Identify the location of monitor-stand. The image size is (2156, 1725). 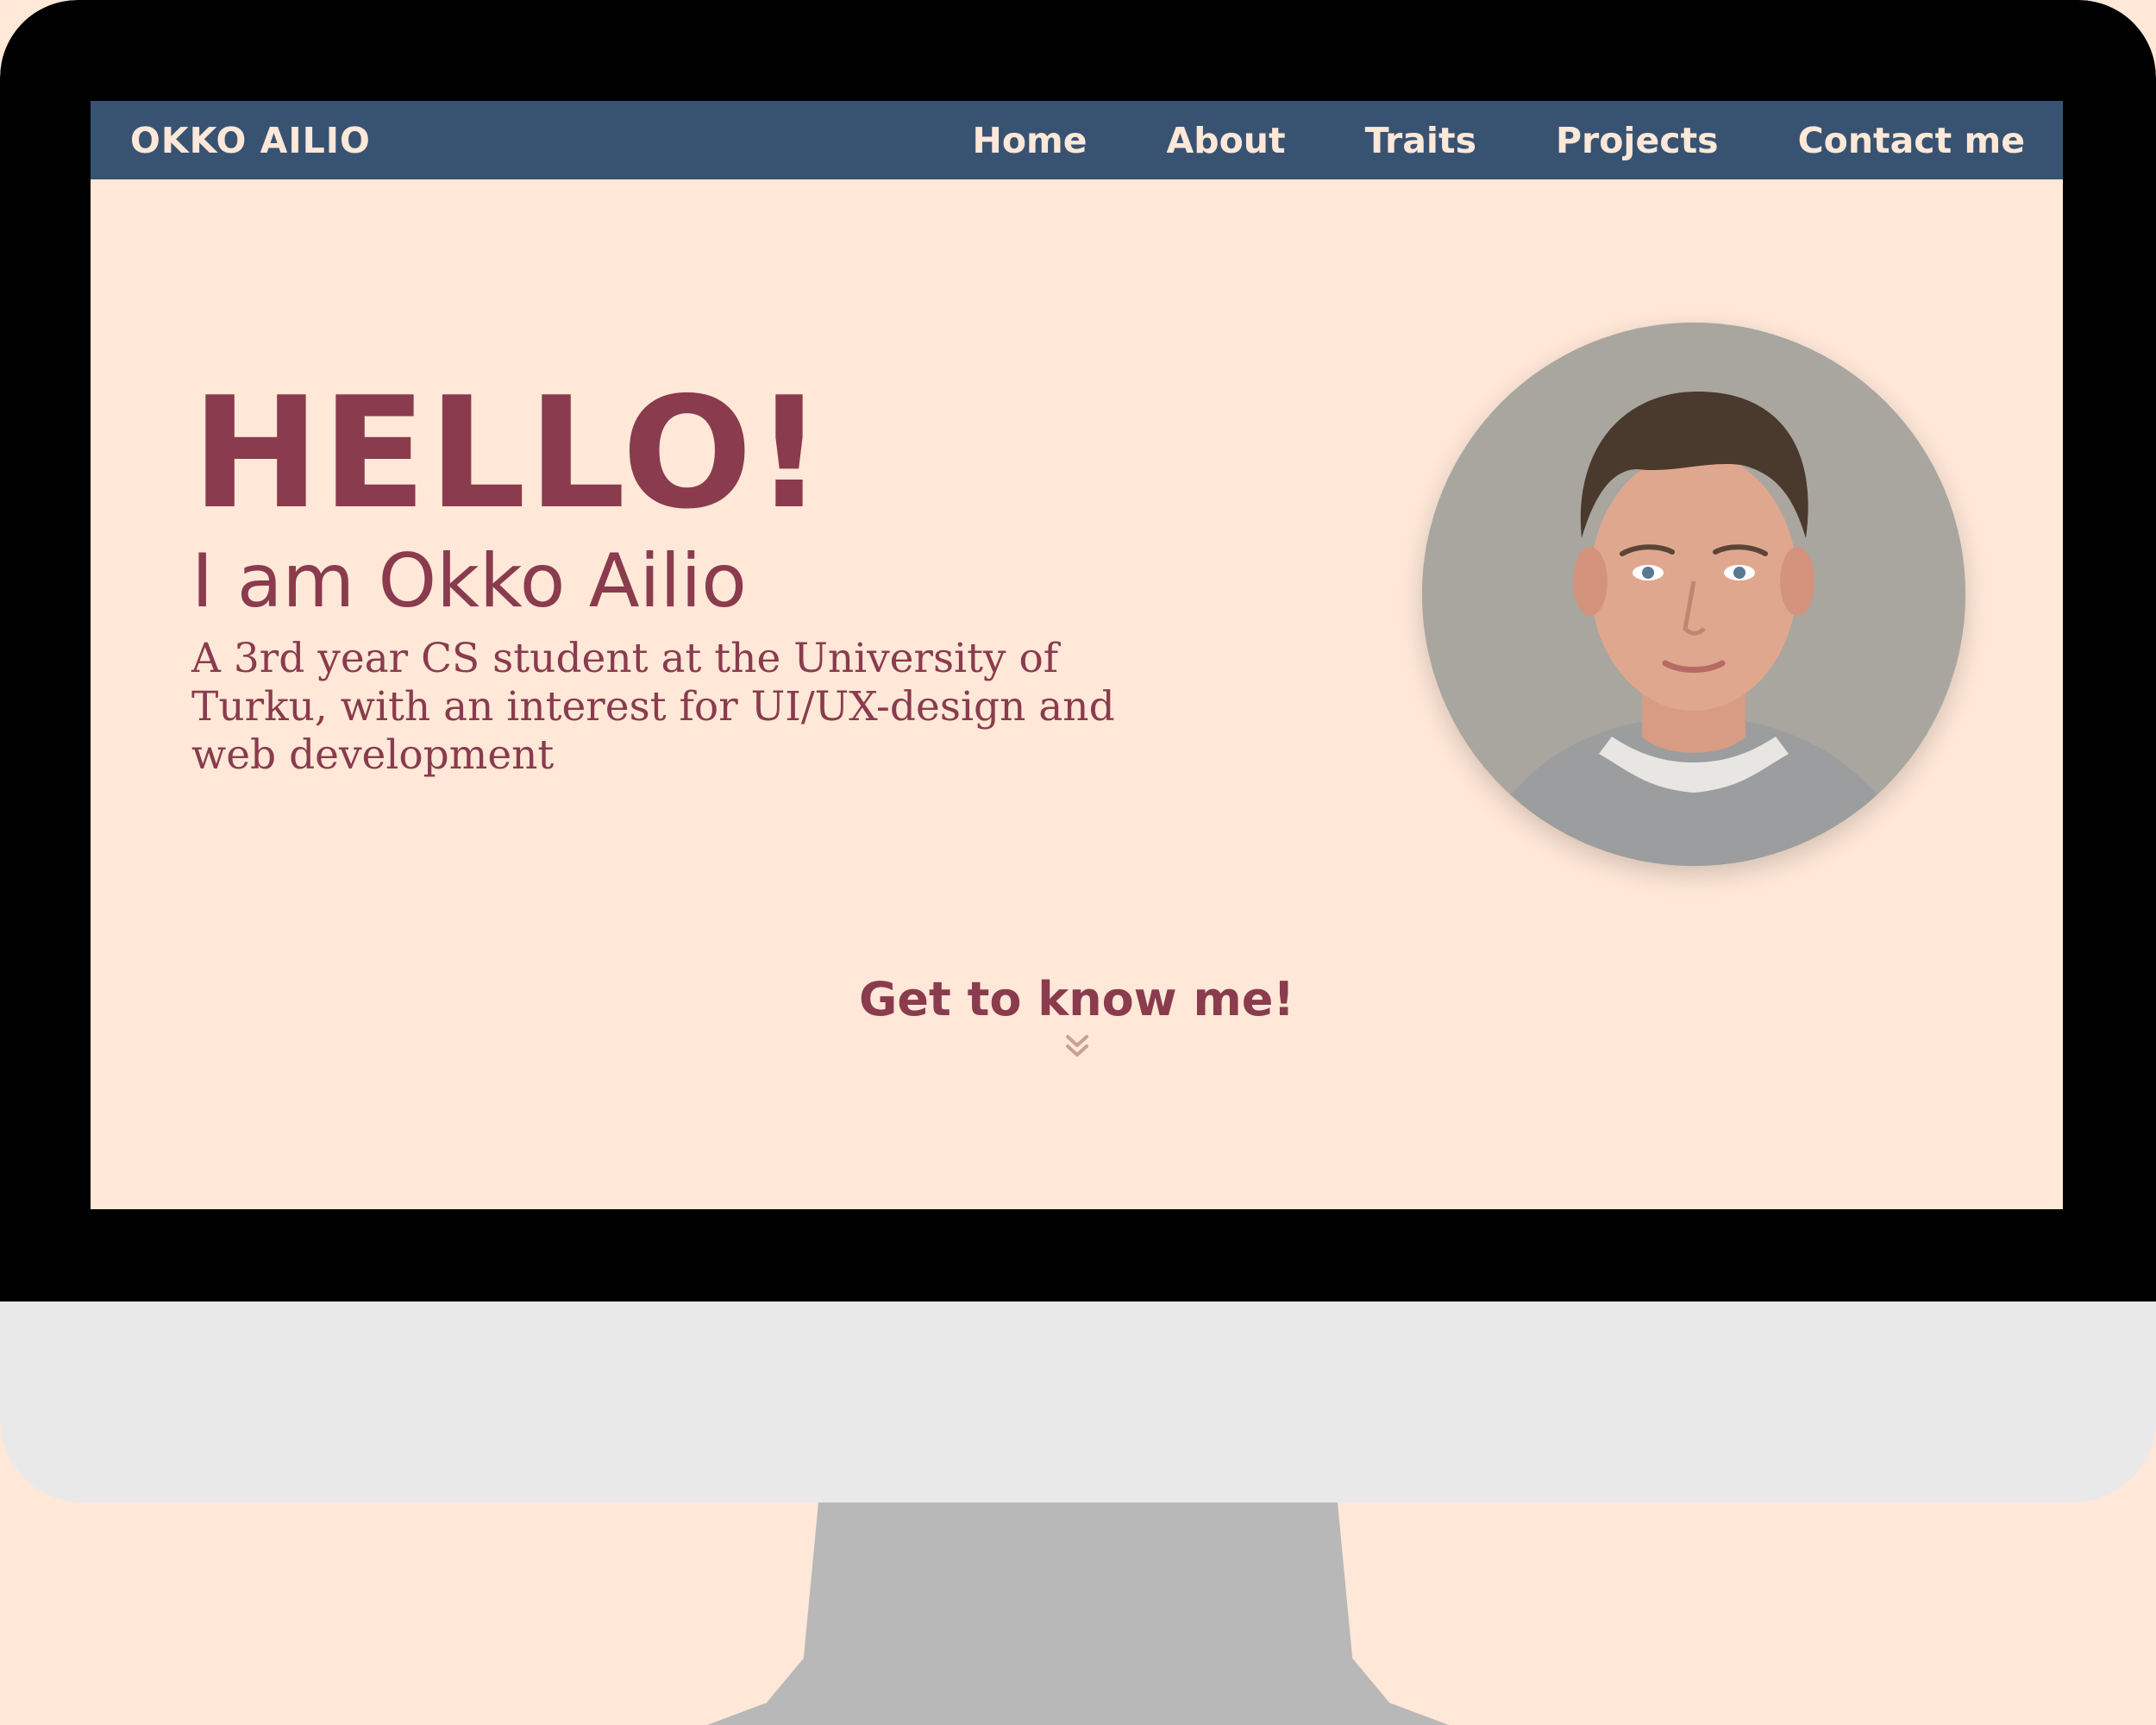
(1078, 1614).